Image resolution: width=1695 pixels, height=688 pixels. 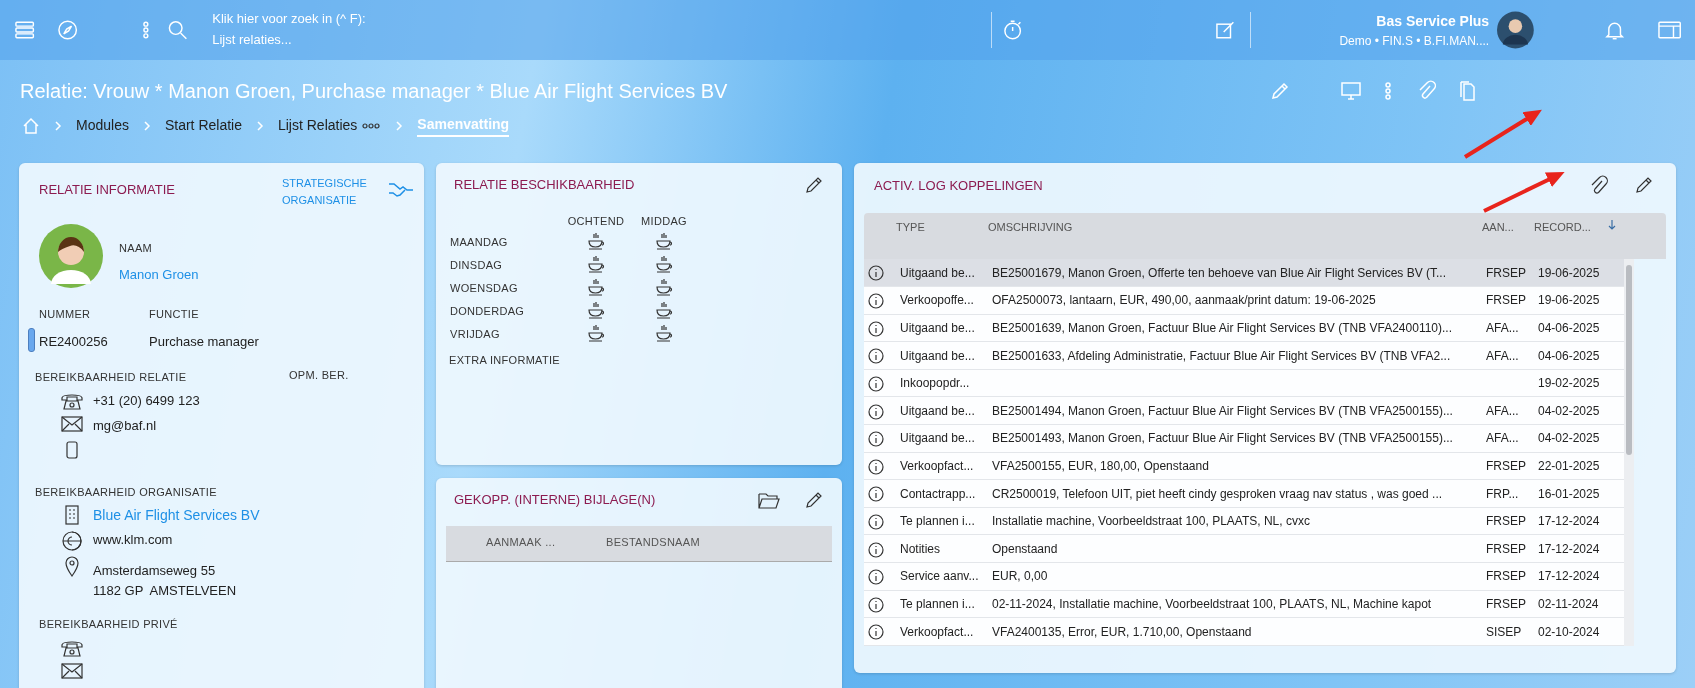 What do you see at coordinates (479, 242) in the screenshot?
I see `day-label: MAANDAG` at bounding box center [479, 242].